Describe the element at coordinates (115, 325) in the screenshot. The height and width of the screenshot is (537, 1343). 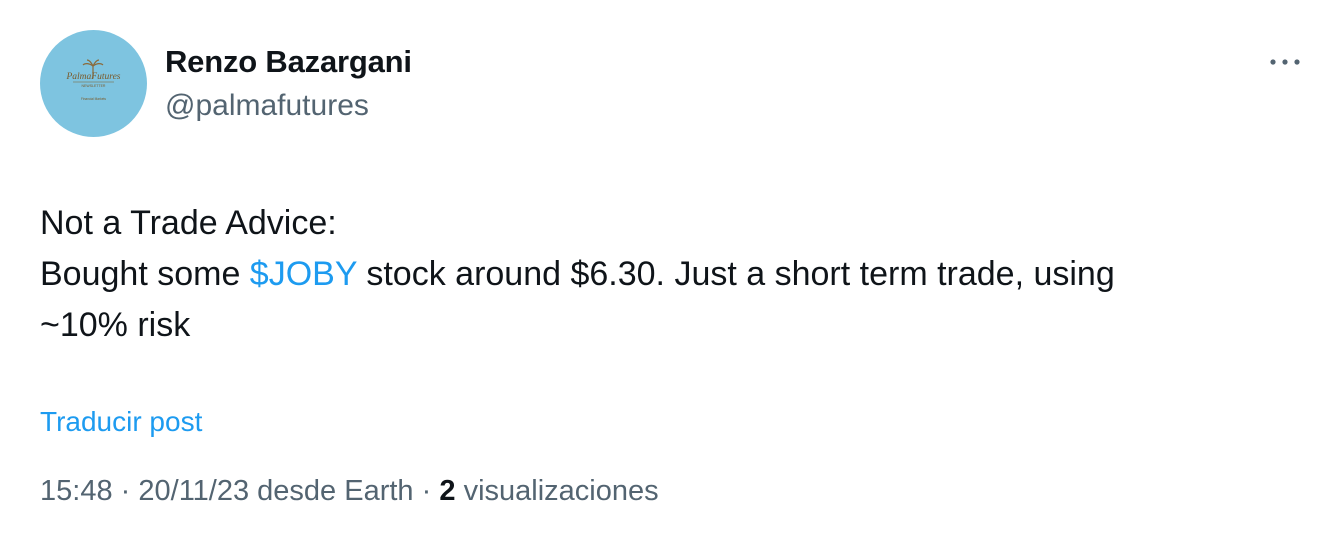
I see `post-line-3: ~10% risk` at that location.